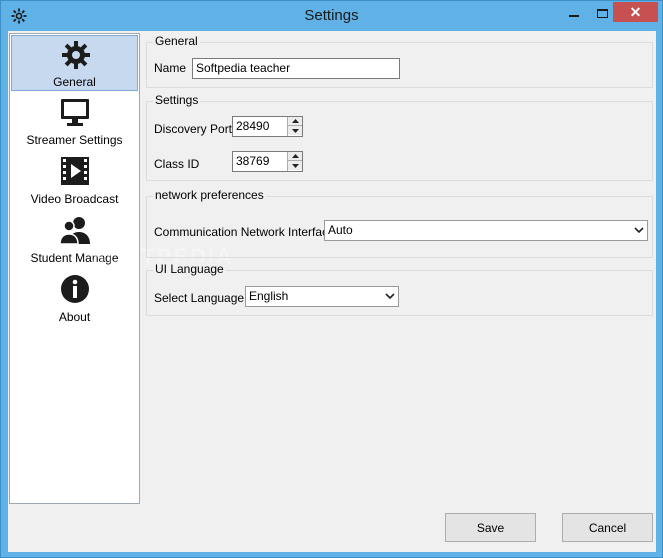 This screenshot has width=663, height=558. What do you see at coordinates (296, 68) in the screenshot?
I see `name-field: Softpedia teacher` at bounding box center [296, 68].